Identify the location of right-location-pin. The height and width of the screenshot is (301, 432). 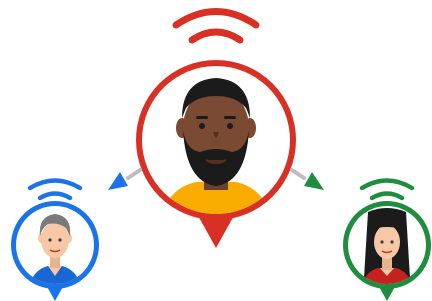
(387, 239).